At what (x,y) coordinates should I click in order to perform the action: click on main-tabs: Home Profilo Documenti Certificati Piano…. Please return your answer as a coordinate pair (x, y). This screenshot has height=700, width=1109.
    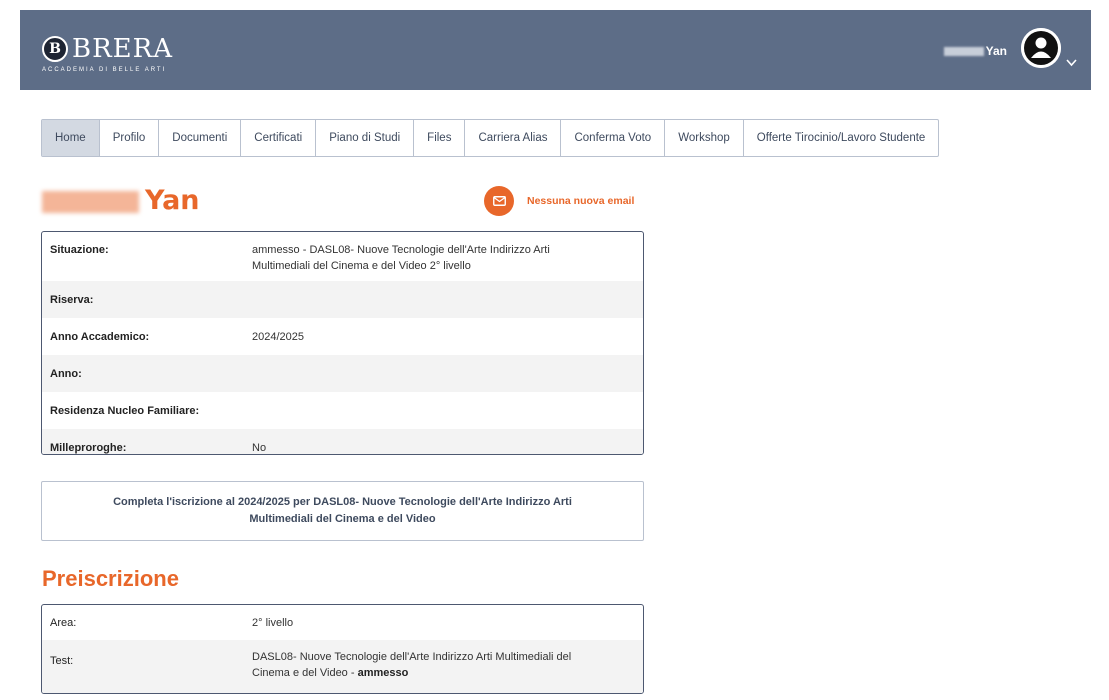
    Looking at the image, I should click on (490, 138).